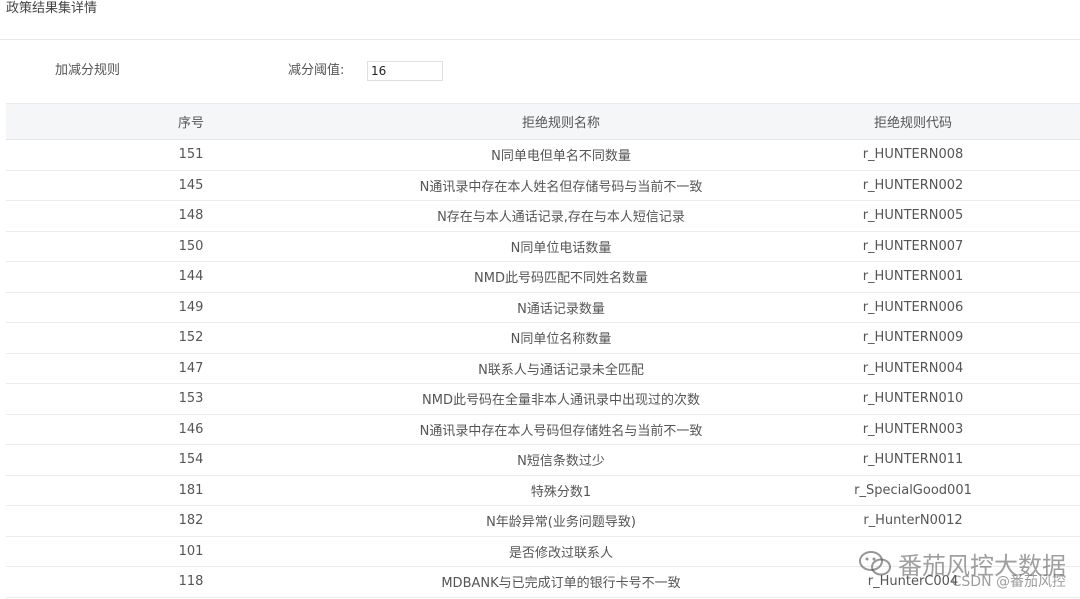 This screenshot has height=599, width=1080. I want to click on cell-rule-name: N年龄异常(业务问题导致), so click(561, 521).